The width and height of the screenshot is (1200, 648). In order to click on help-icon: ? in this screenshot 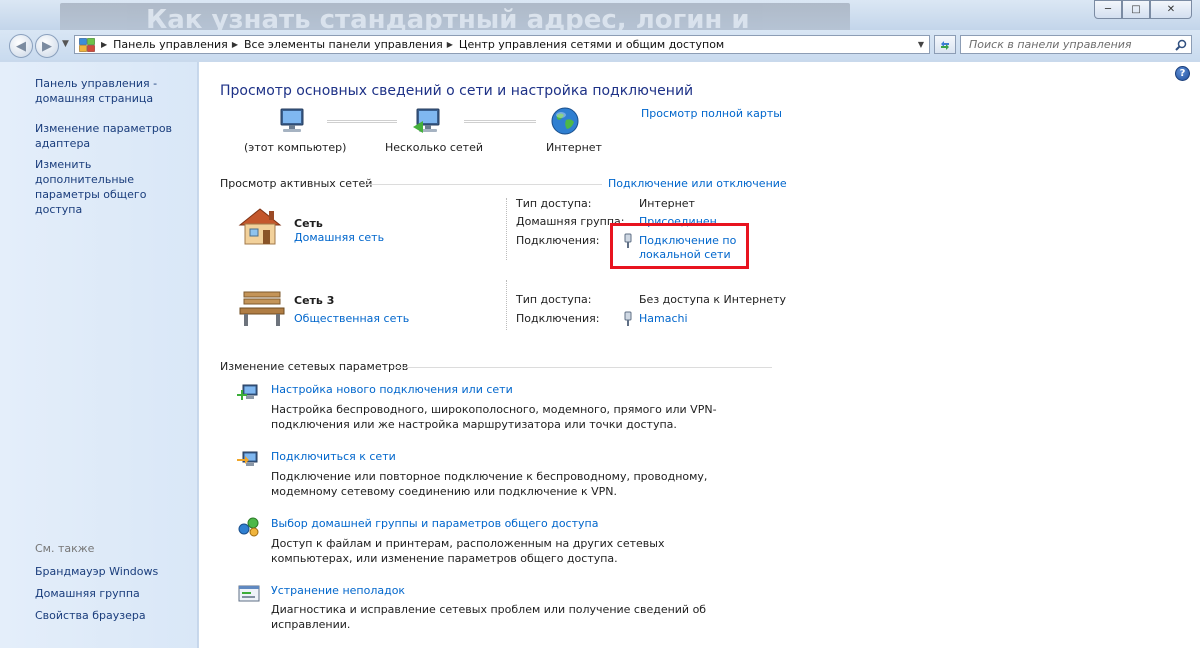, I will do `click(1182, 73)`.